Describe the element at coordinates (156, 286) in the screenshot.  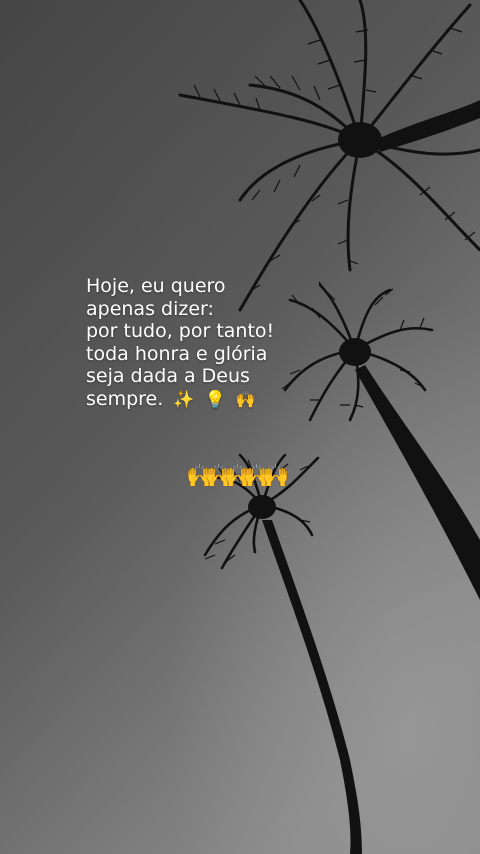
I see `caption-line: Hoje, eu quero` at that location.